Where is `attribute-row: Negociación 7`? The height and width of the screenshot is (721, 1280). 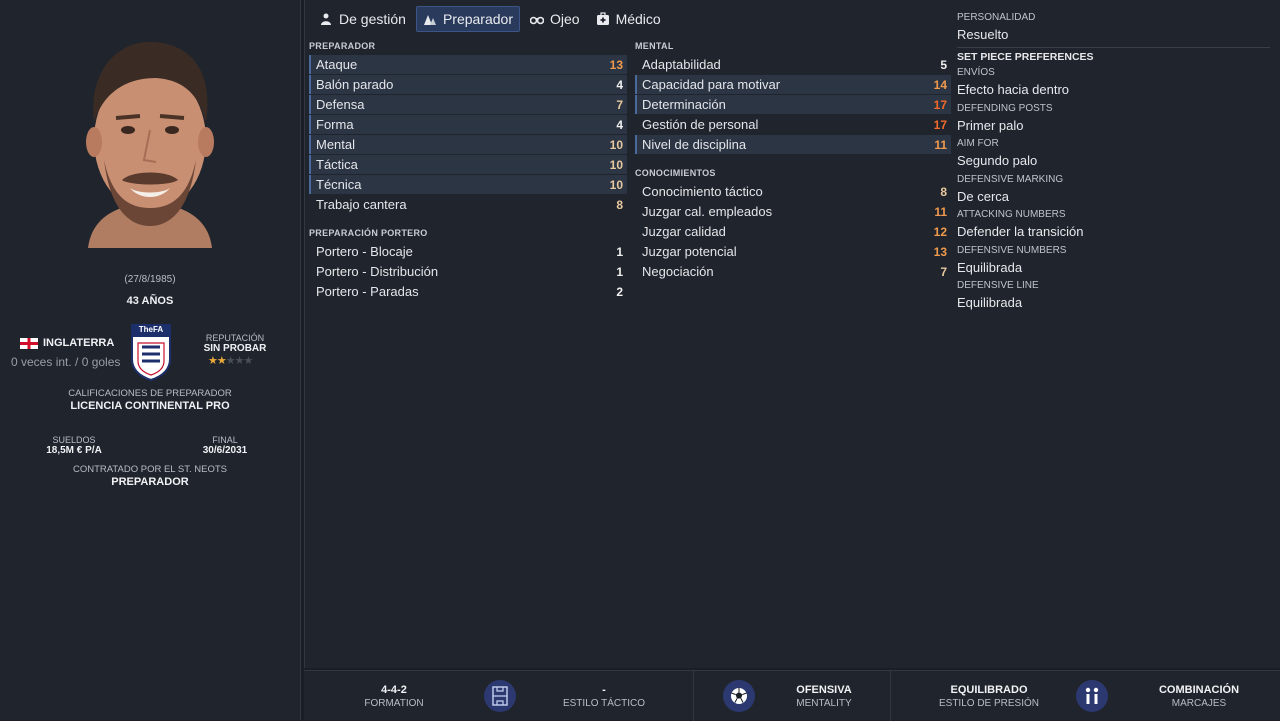
attribute-row: Negociación 7 is located at coordinates (793, 271).